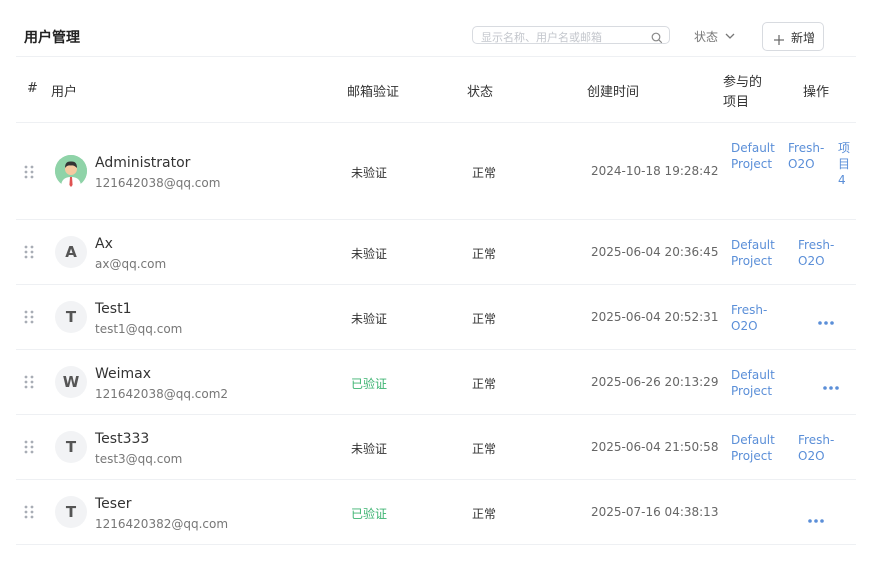  I want to click on user-name: Ax, so click(104, 244).